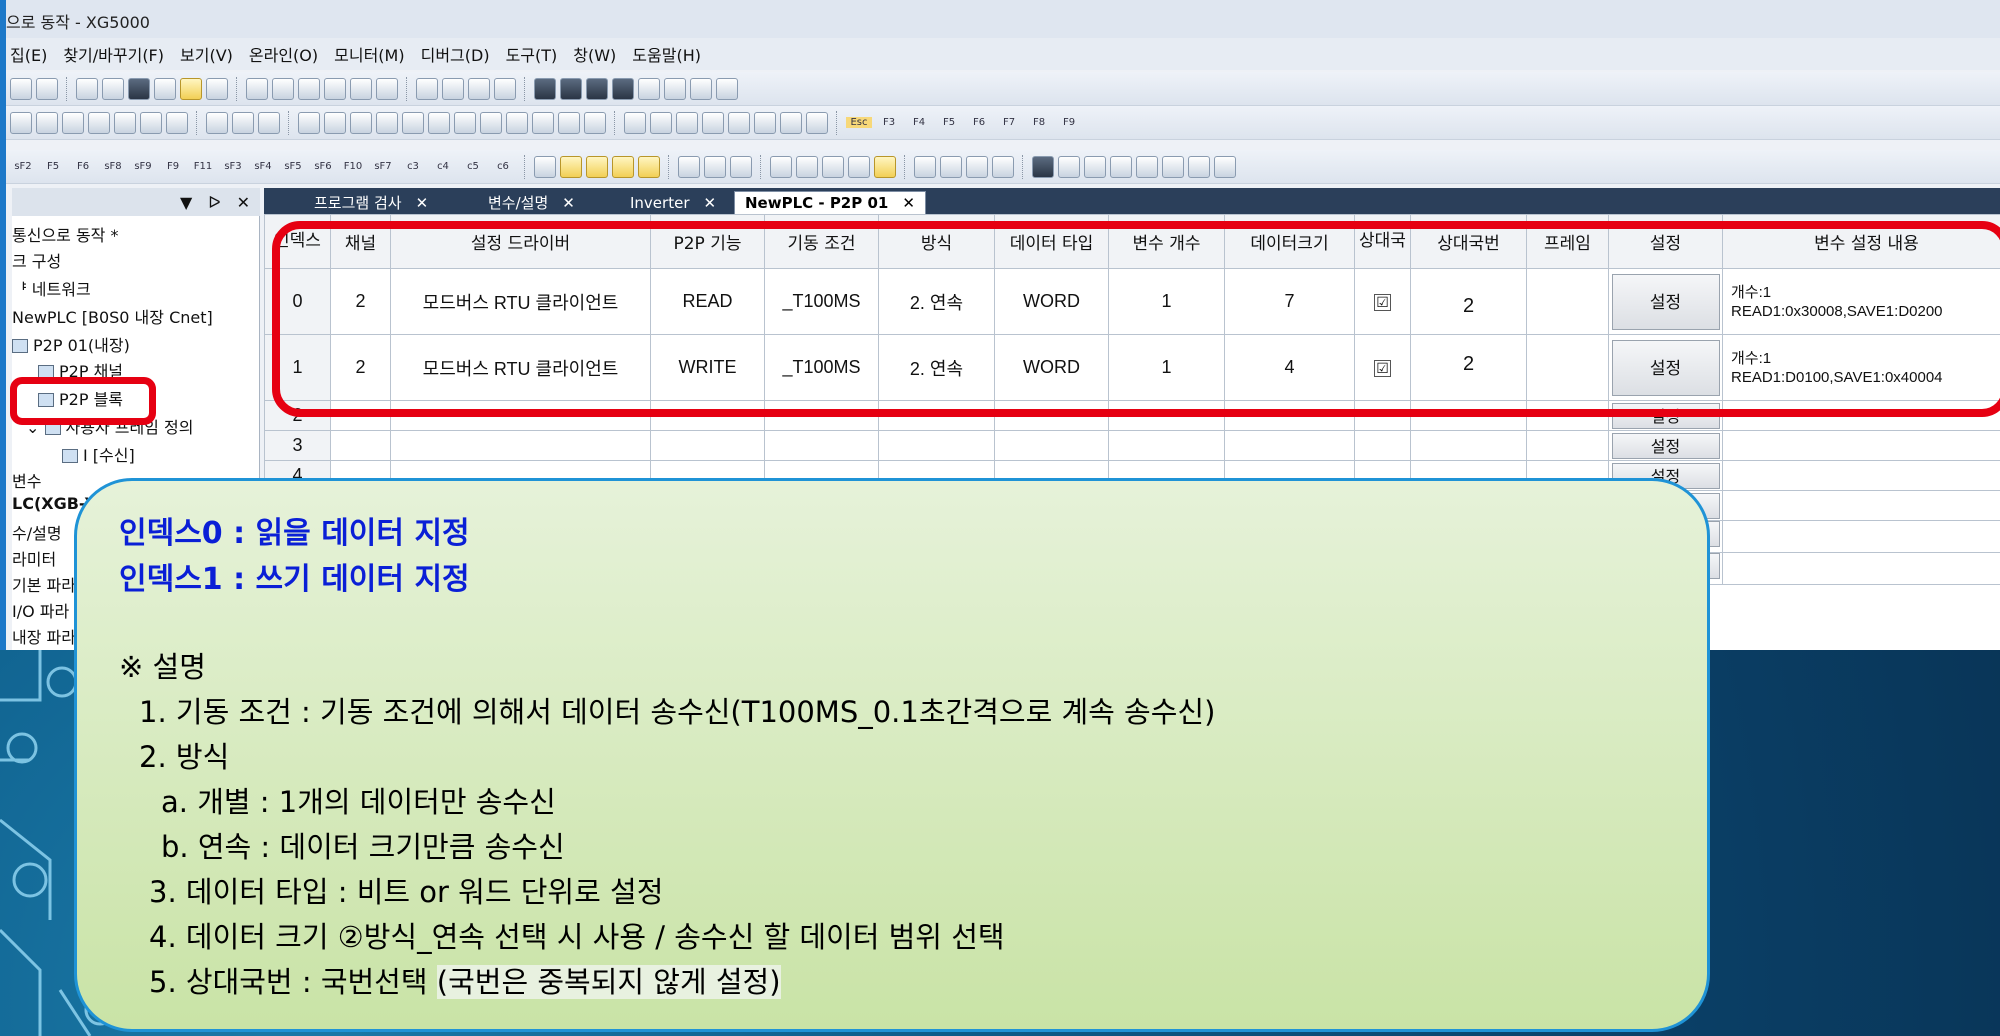 Image resolution: width=2000 pixels, height=1036 pixels. I want to click on cell-p2p-function: WRITE, so click(707, 367).